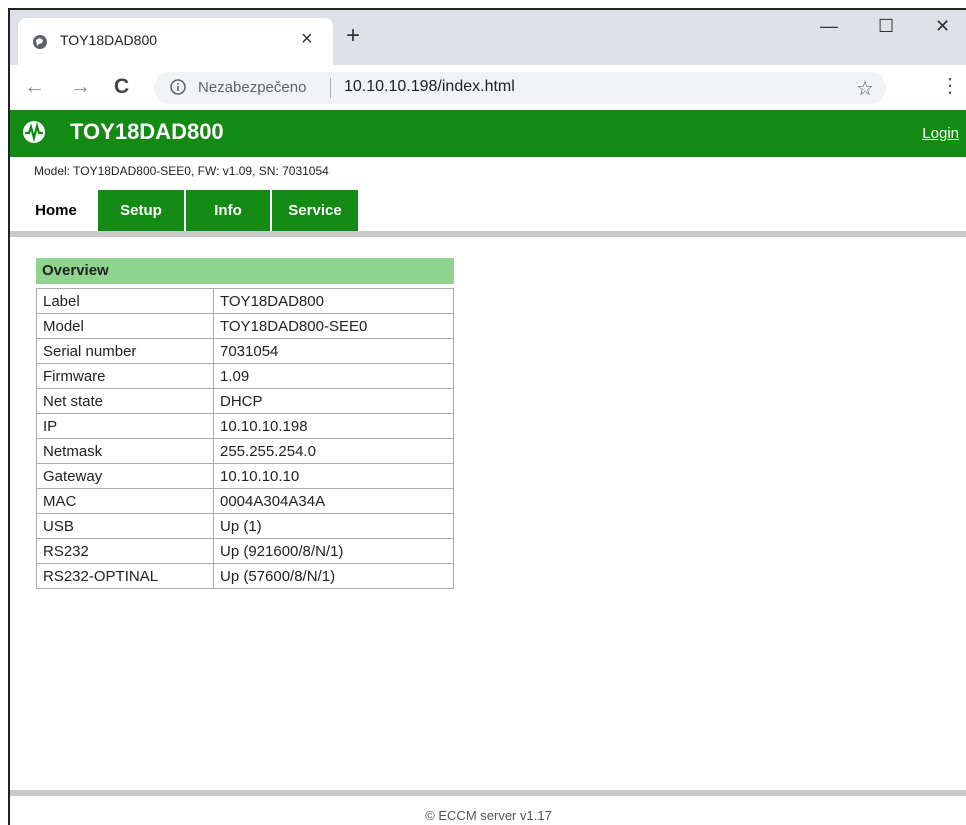 The width and height of the screenshot is (966, 825). Describe the element at coordinates (125, 501) in the screenshot. I see `row-key: MAC` at that location.